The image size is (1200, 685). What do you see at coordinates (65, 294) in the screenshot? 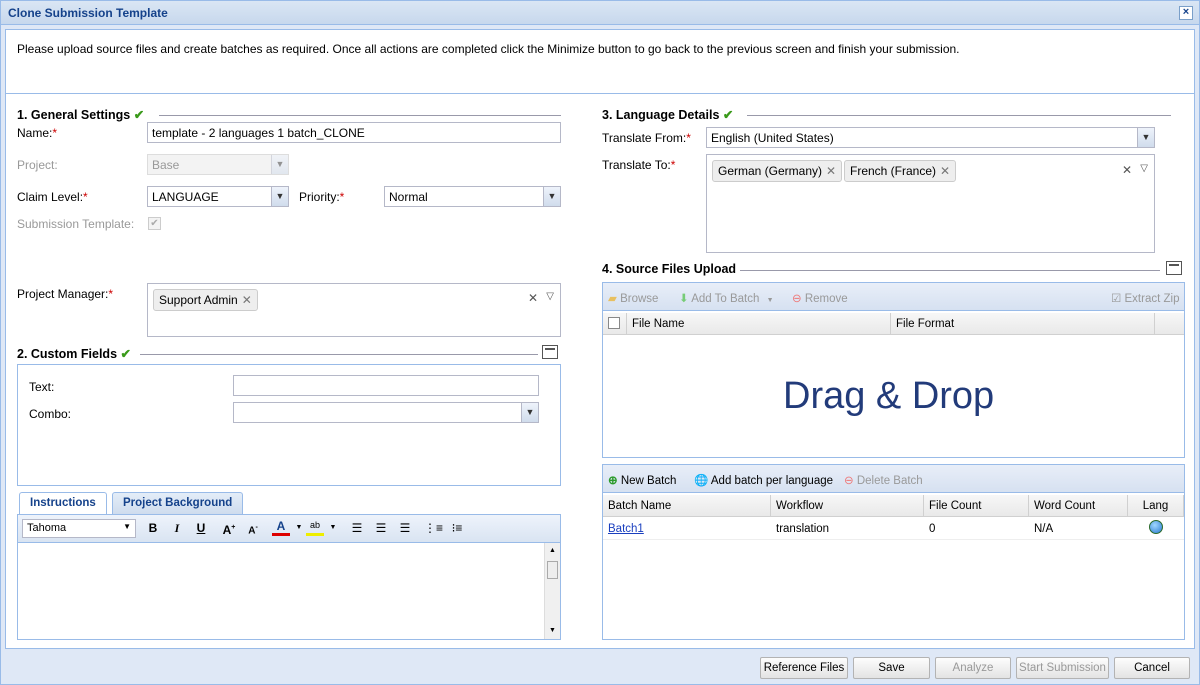
I see `project-manager-label: Project Manager:*` at bounding box center [65, 294].